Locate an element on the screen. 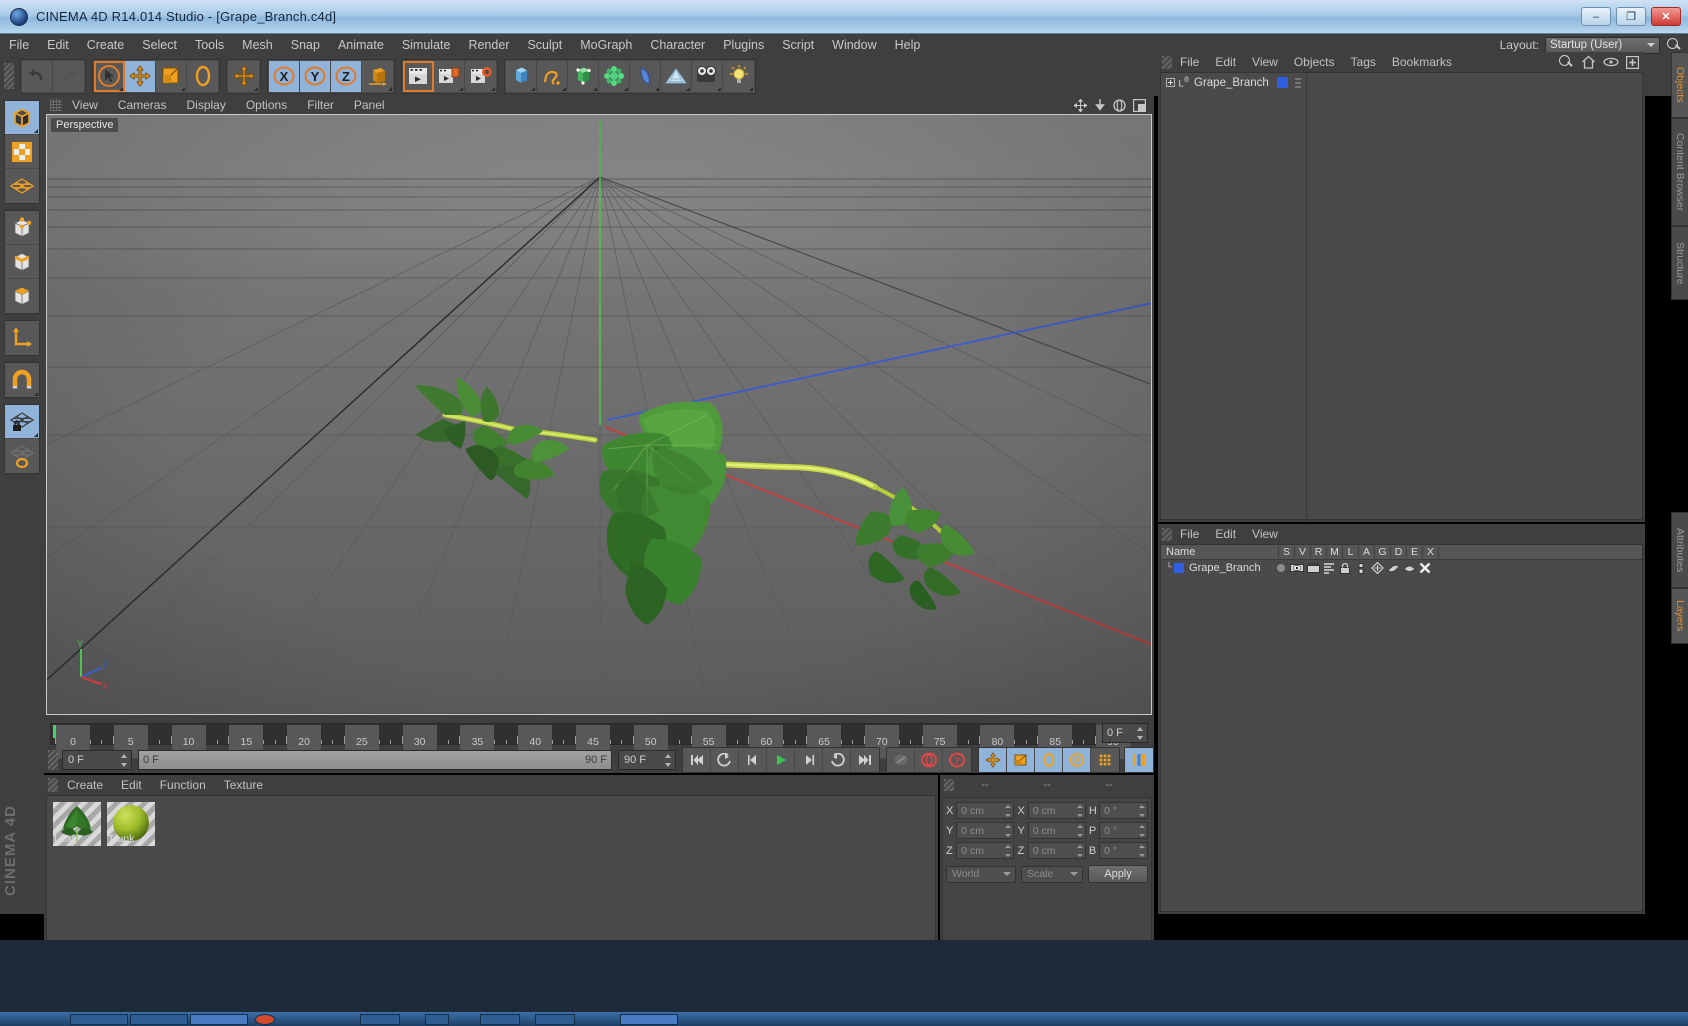  render-settings-button is located at coordinates (480, 76).